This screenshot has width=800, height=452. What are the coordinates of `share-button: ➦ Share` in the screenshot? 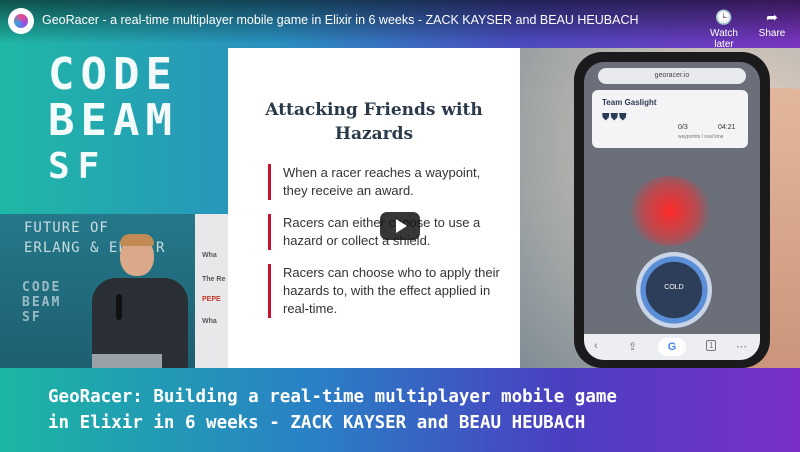 It's located at (772, 23).